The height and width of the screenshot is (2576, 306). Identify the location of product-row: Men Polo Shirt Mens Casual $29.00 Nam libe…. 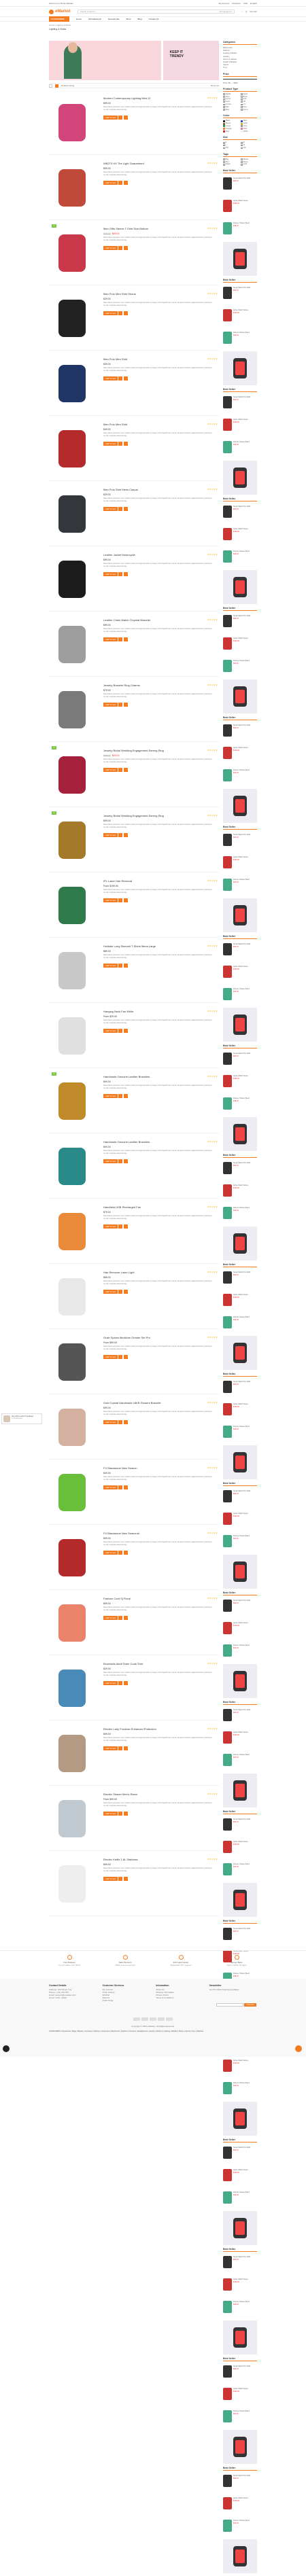
(134, 514).